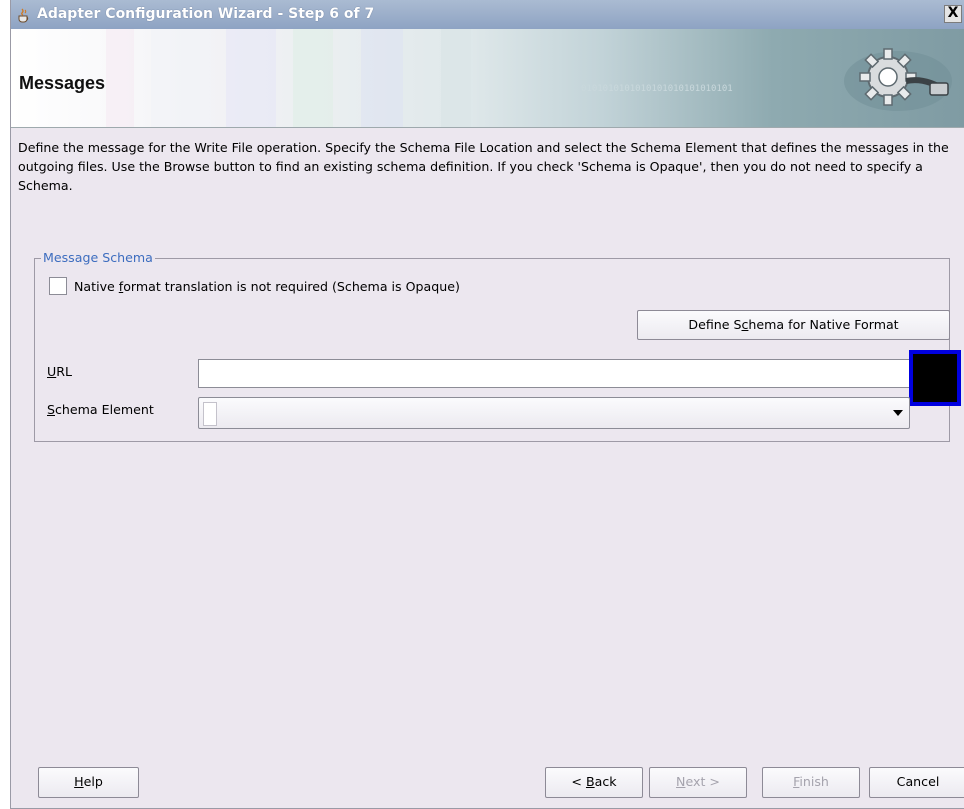 This screenshot has height=809, width=964. Describe the element at coordinates (487, 78) in the screenshot. I see `wizard-header: Messages 0101010101010101010101010101` at that location.